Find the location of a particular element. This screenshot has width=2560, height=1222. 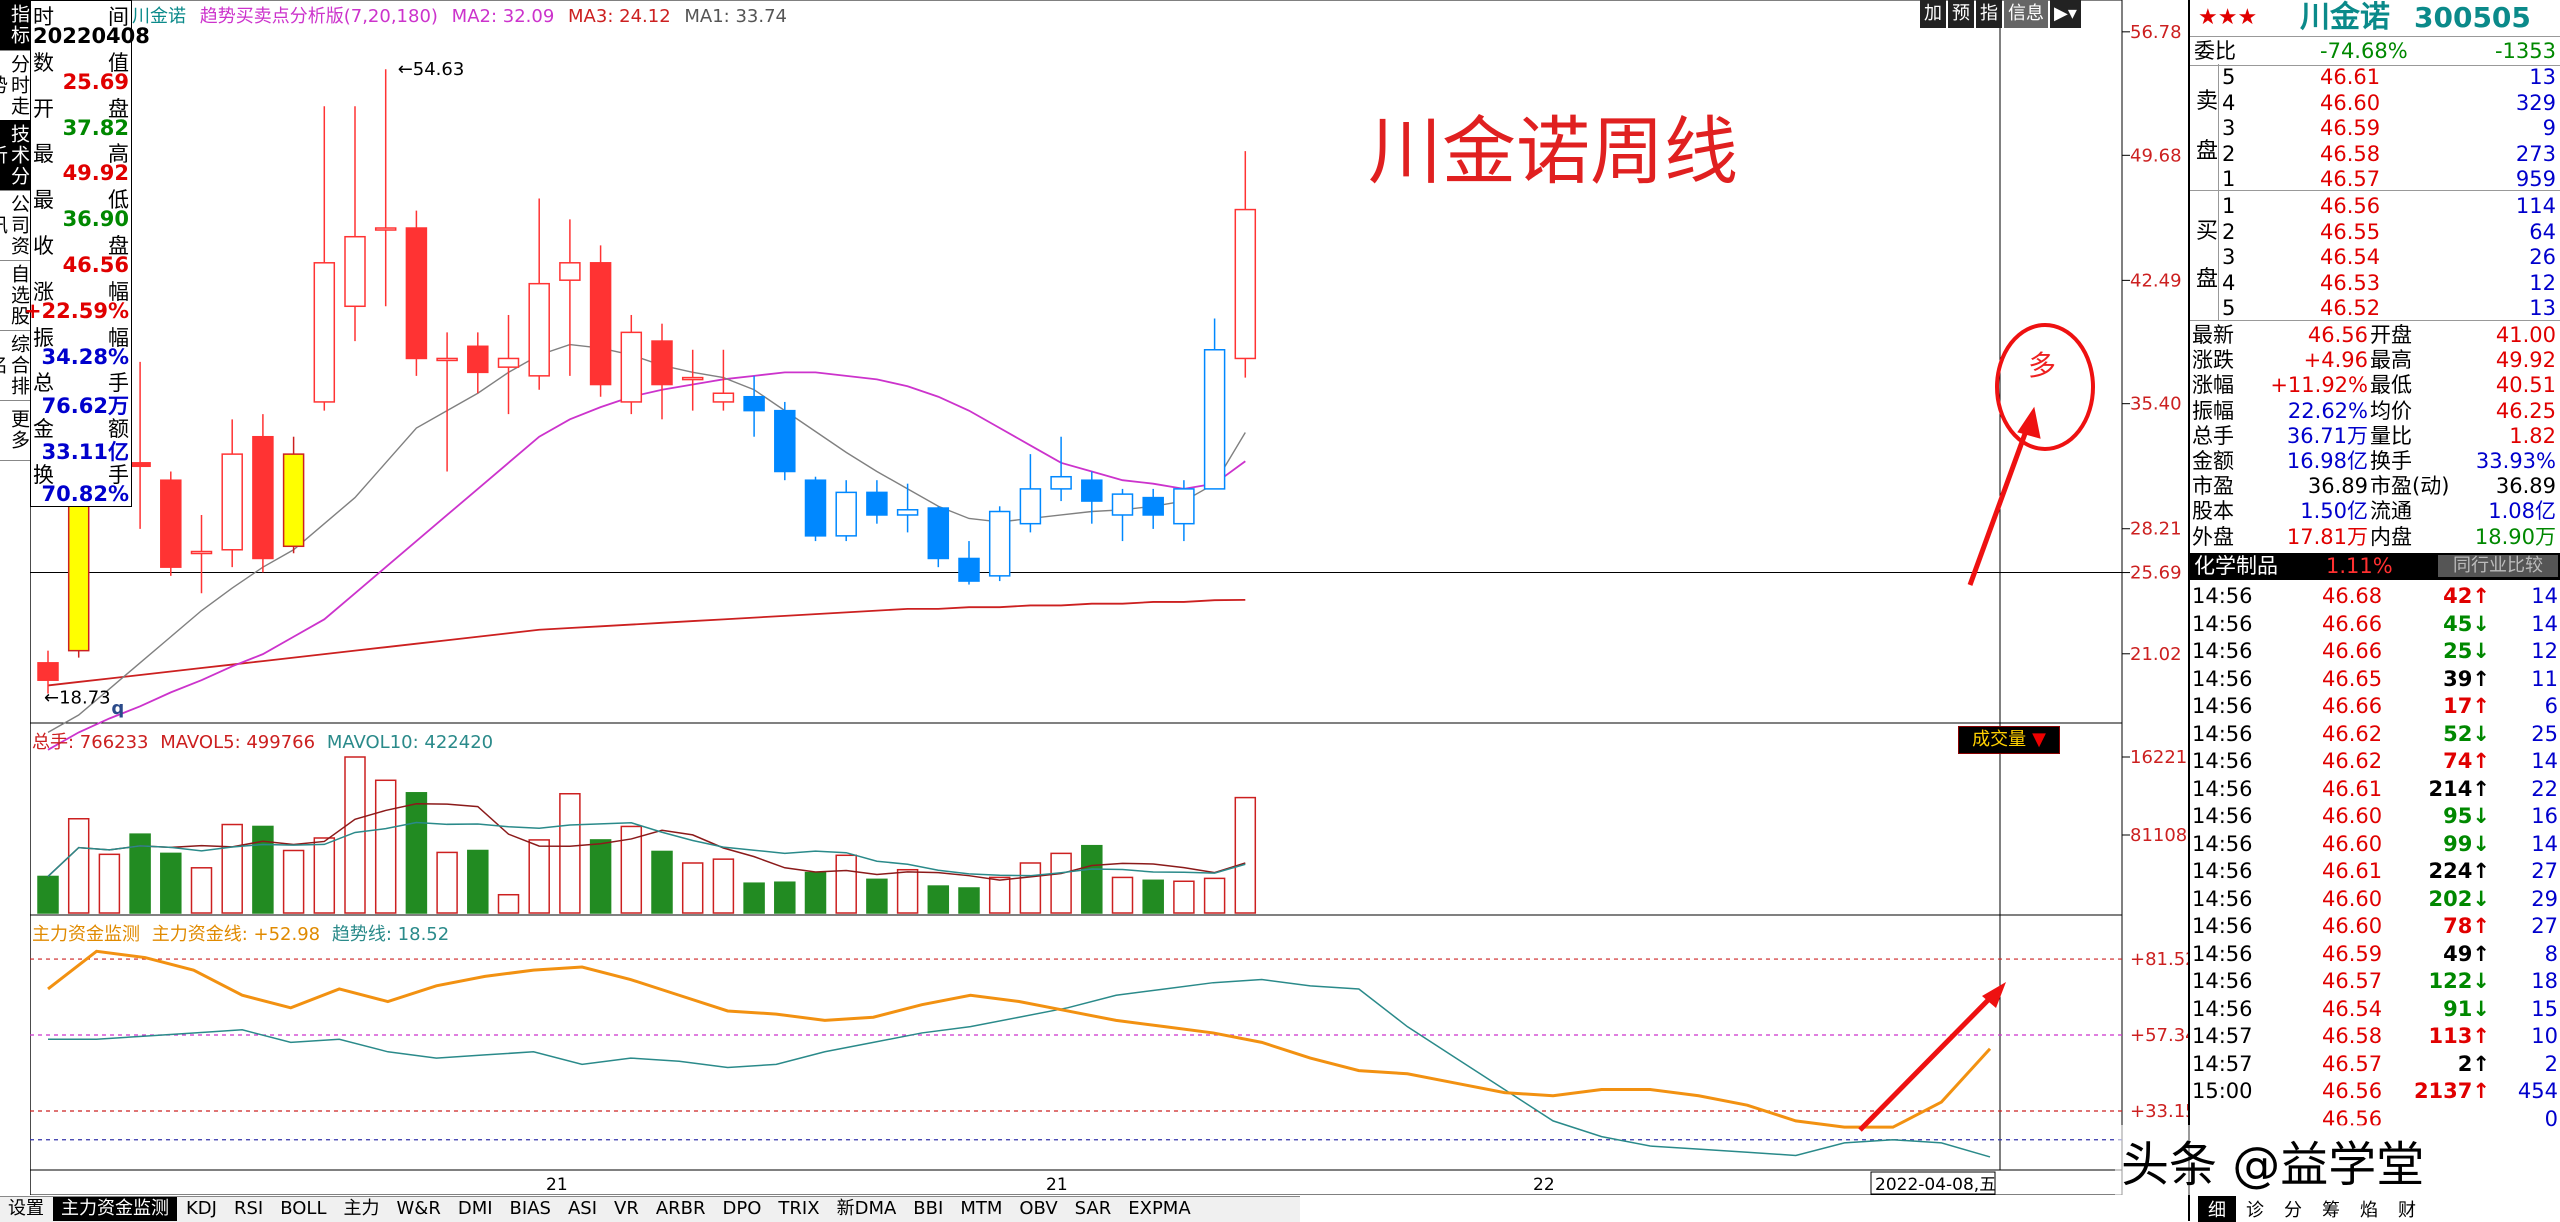

quote-tab: 细 is located at coordinates (2217, 1209).